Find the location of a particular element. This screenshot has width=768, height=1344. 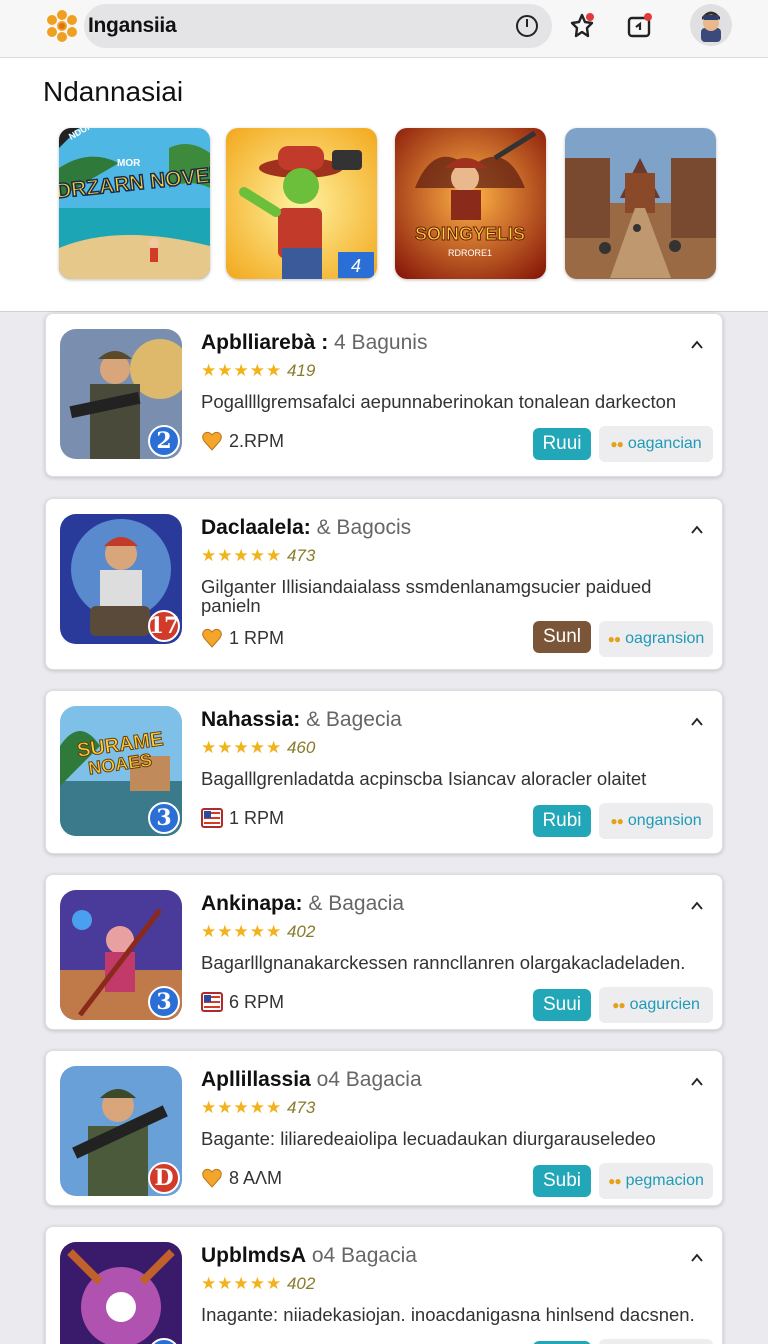

app-meta-text: 8 AΛM is located at coordinates (256, 1177).